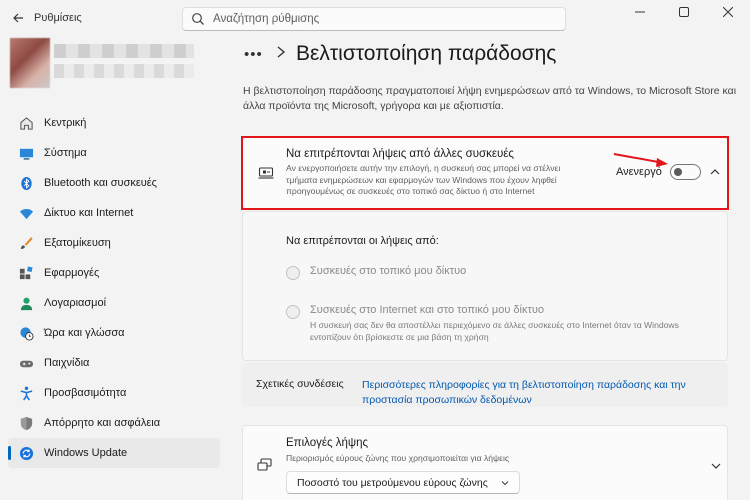 Image resolution: width=750 pixels, height=500 pixels. I want to click on sidebar-item-privacy: Απόρρητο και ασφάλεια, so click(114, 423).